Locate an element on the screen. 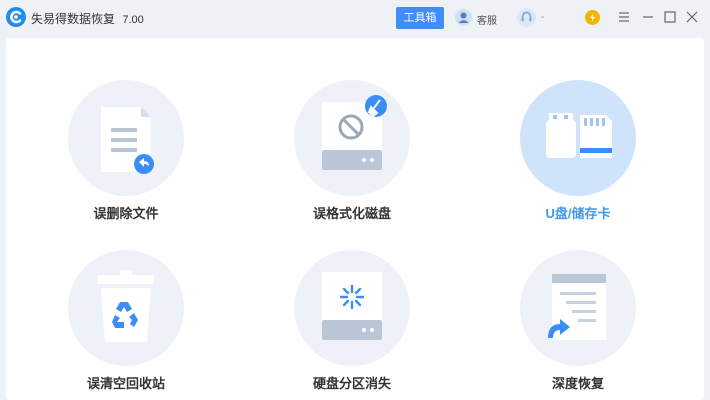  minimize-icon is located at coordinates (648, 17).